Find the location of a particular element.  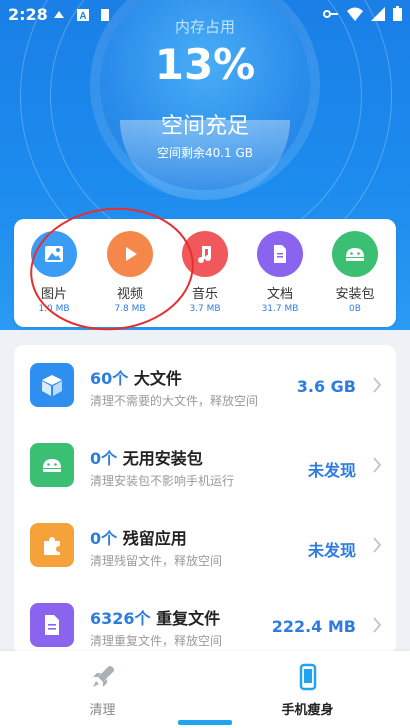

tab-label: 手机瘦身 is located at coordinates (307, 710).